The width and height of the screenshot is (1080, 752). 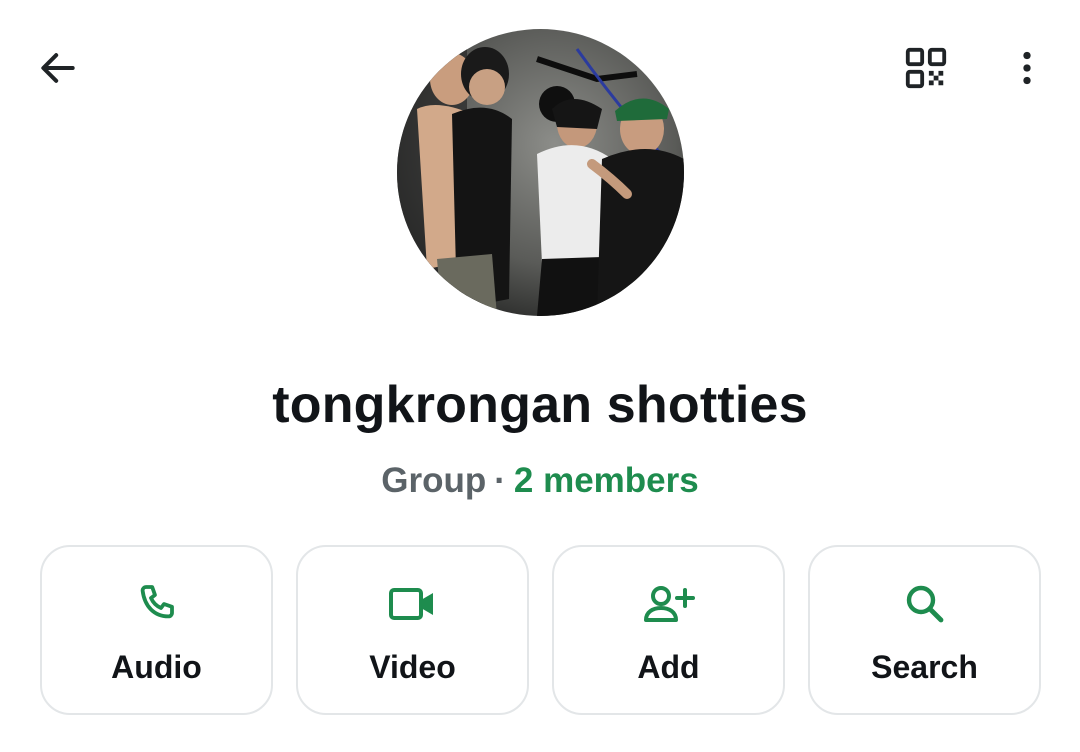 I want to click on video-camera-icon, so click(x=410, y=604).